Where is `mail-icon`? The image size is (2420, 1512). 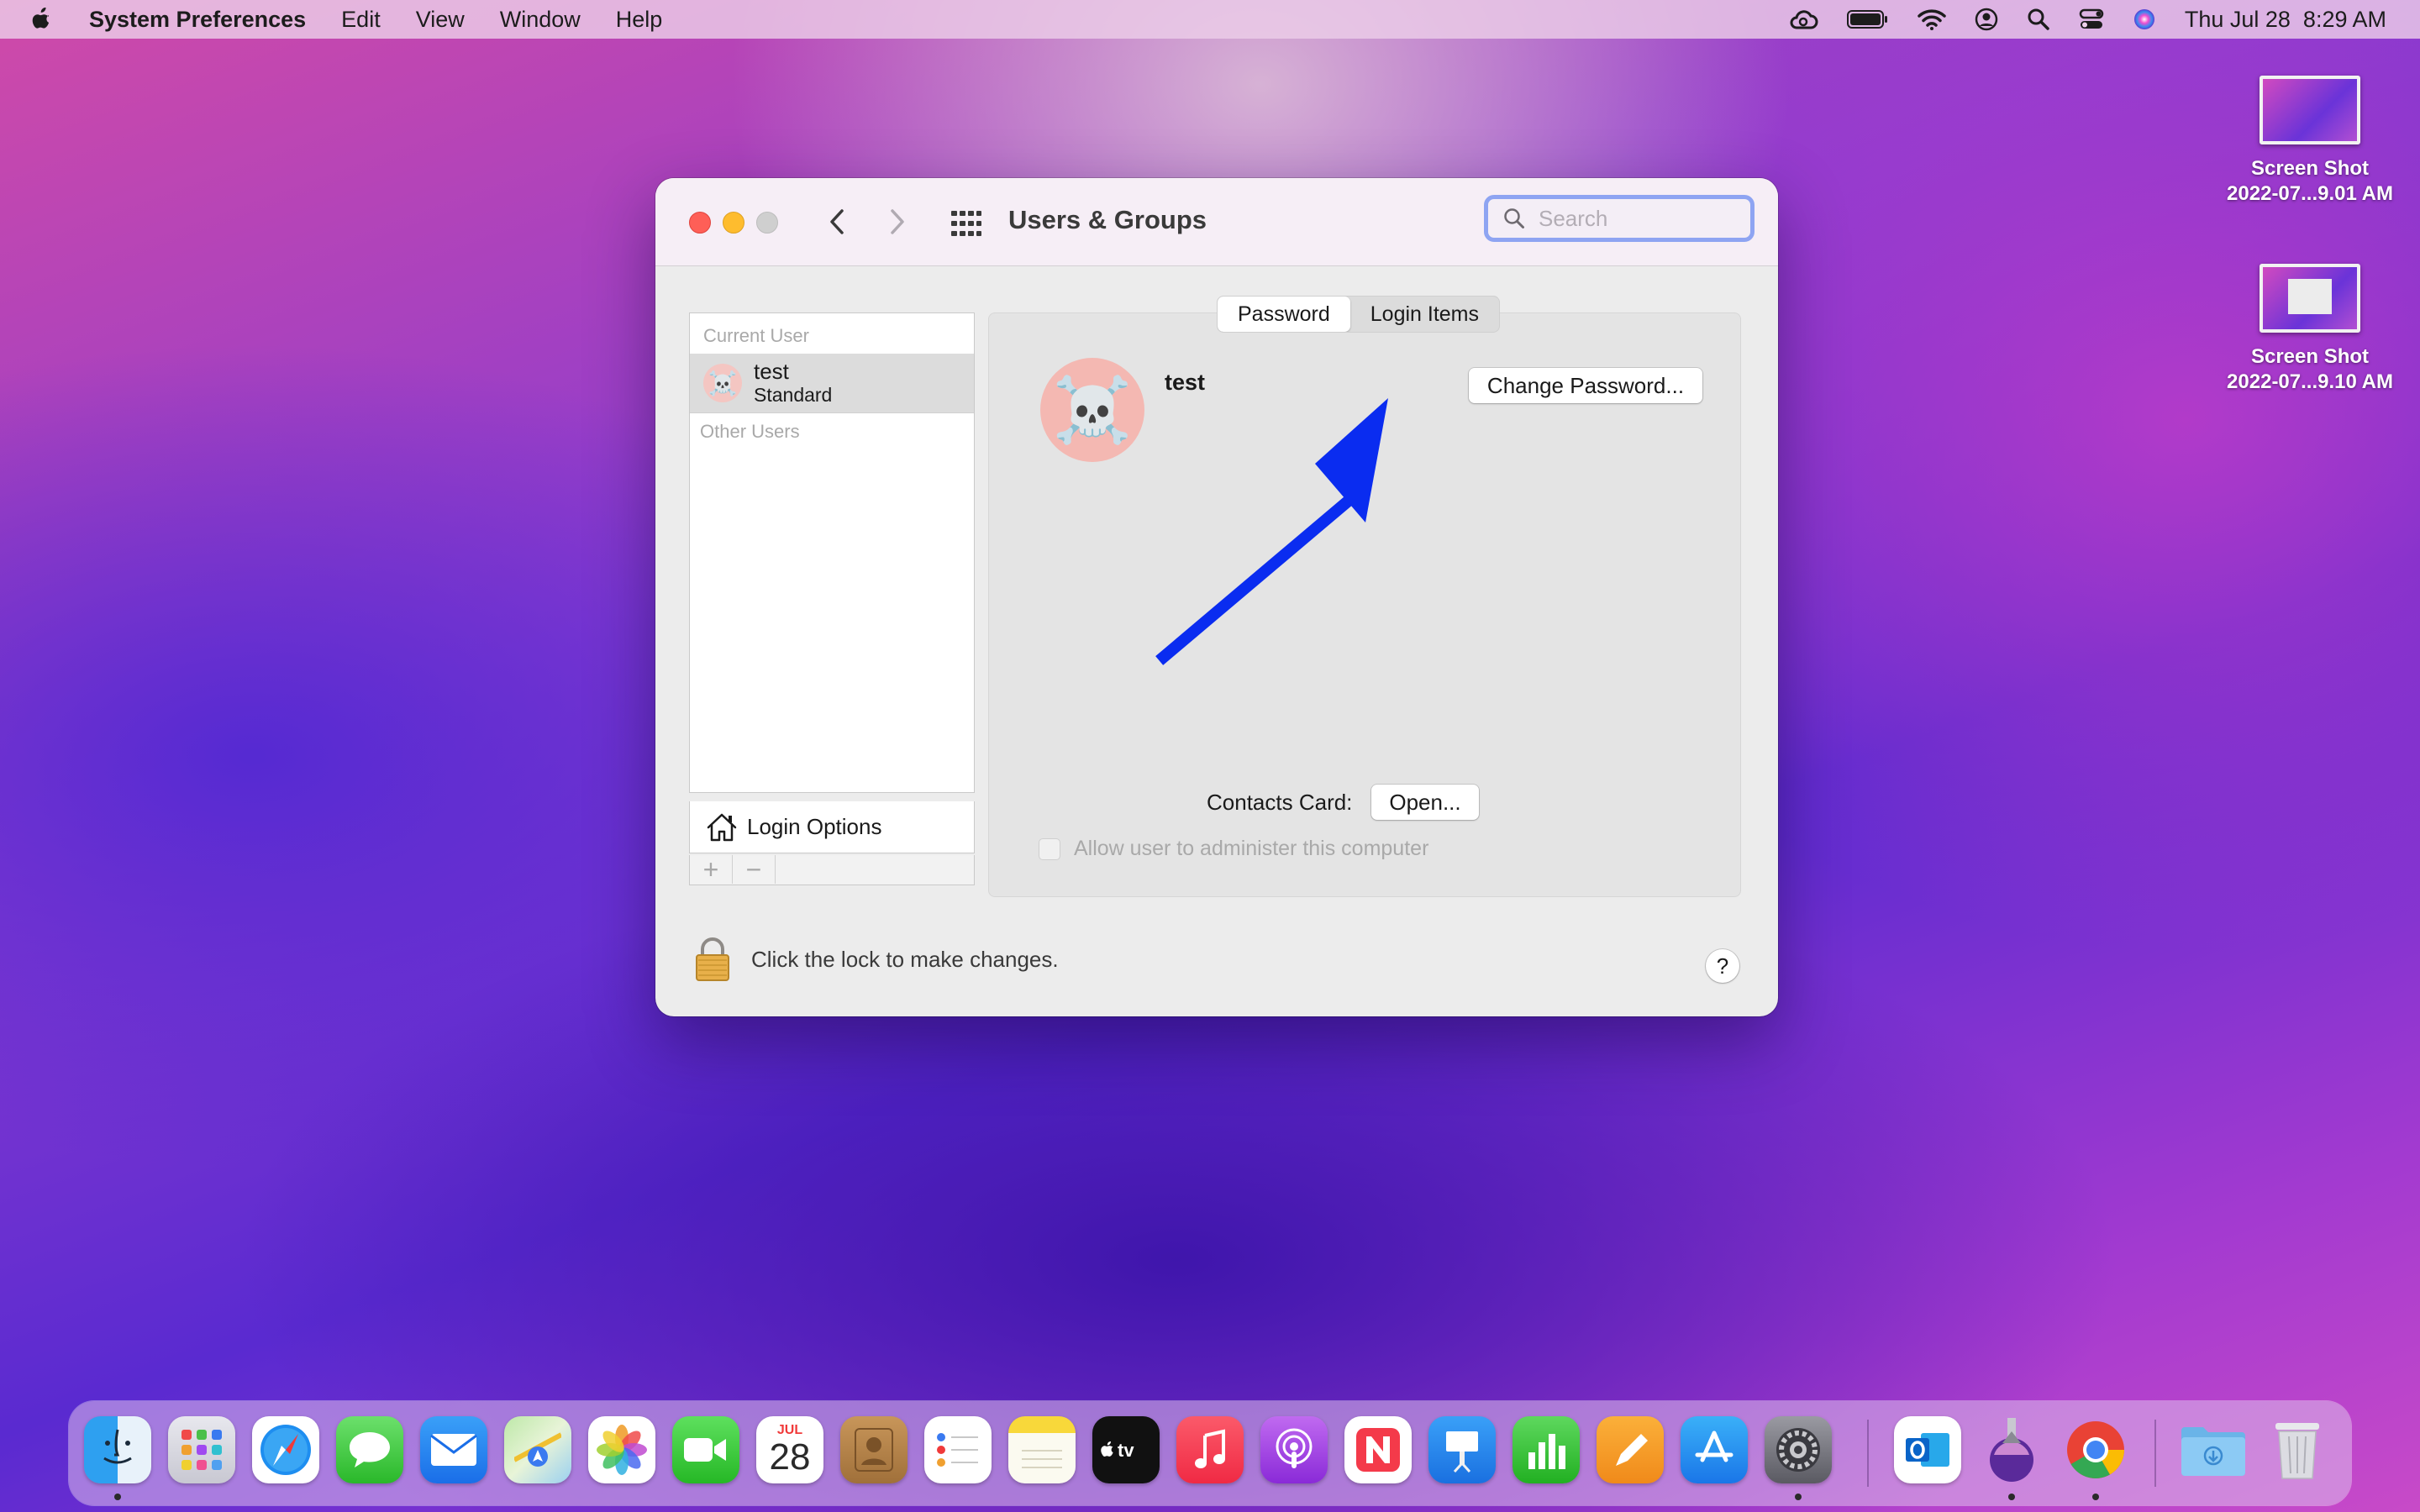 mail-icon is located at coordinates (453, 1449).